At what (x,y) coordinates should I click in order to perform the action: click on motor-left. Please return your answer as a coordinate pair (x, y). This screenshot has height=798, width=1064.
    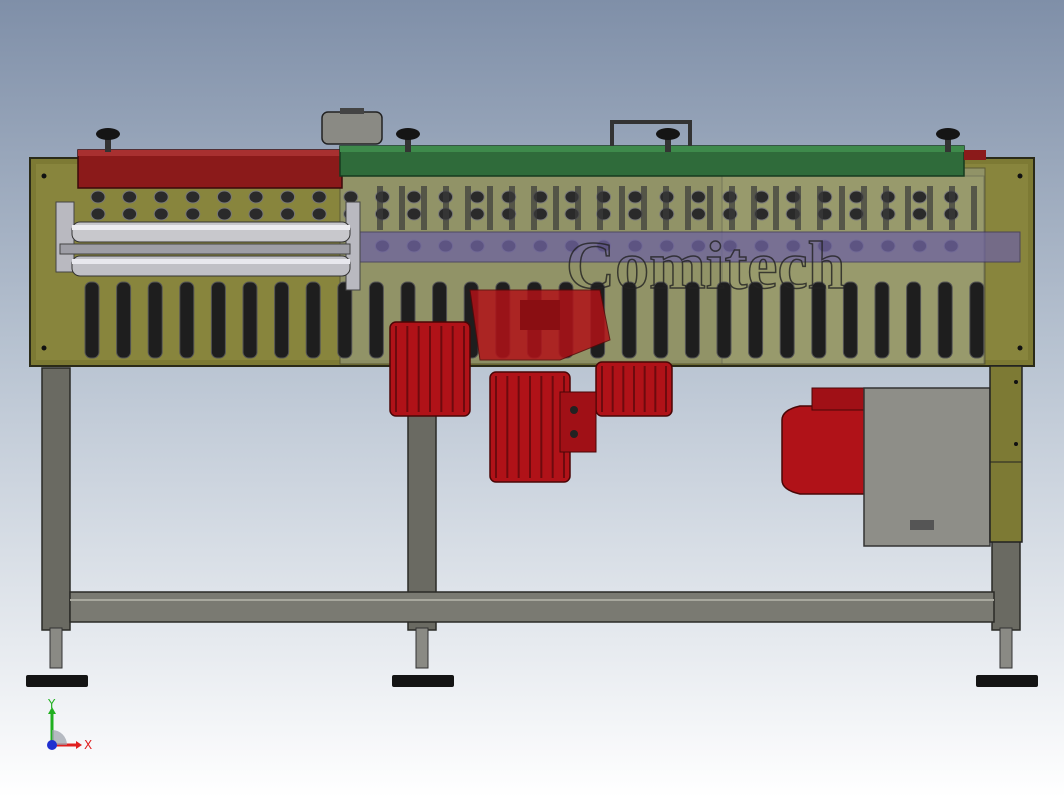
    Looking at the image, I should click on (430, 369).